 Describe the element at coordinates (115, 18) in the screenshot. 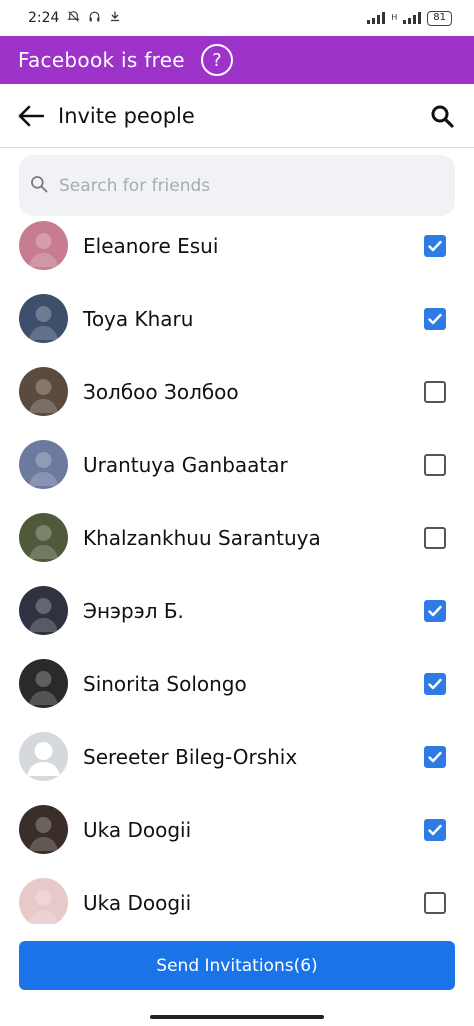

I see `download-icon` at that location.